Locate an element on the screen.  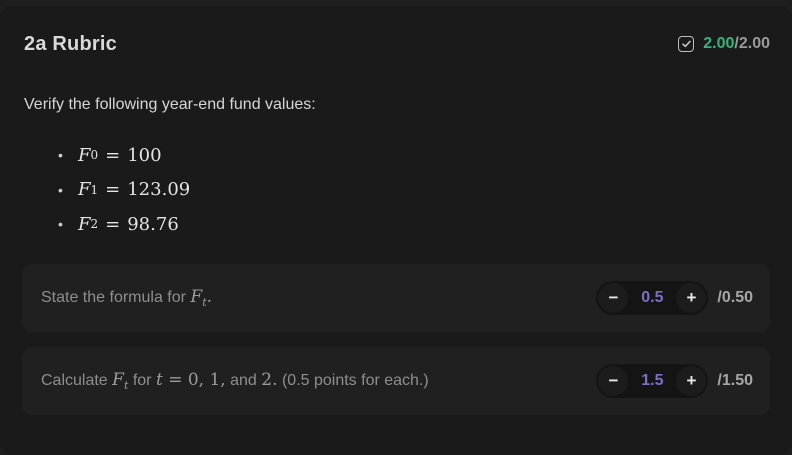
score-earned: 2.00 is located at coordinates (719, 43).